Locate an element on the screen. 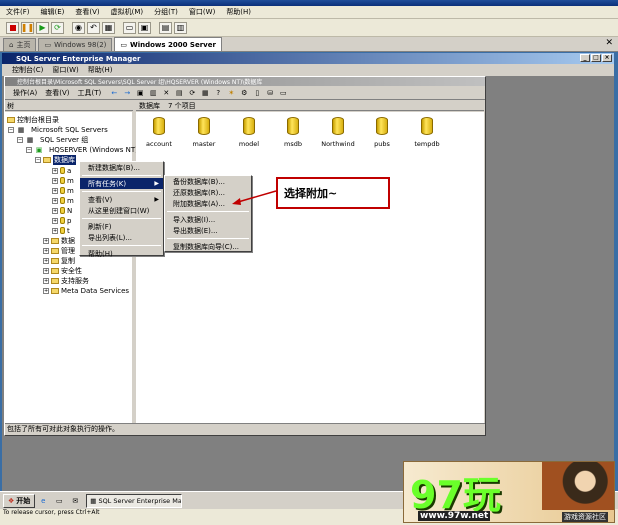 This screenshot has width=618, height=525. quick-switch-icon: ▣ is located at coordinates (144, 27).